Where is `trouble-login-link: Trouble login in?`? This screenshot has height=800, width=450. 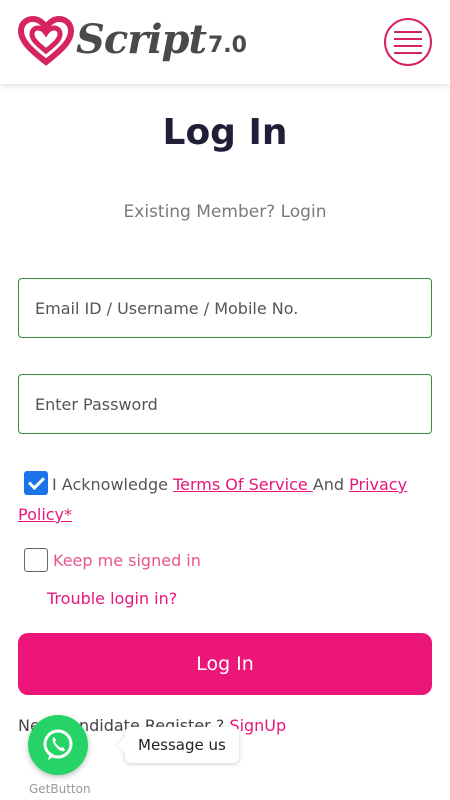
trouble-login-link: Trouble login in? is located at coordinates (112, 598).